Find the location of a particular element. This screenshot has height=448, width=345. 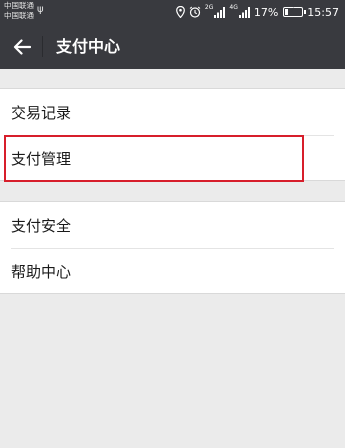

carrier-labels: 中国联通 中国联通 is located at coordinates (19, 11).